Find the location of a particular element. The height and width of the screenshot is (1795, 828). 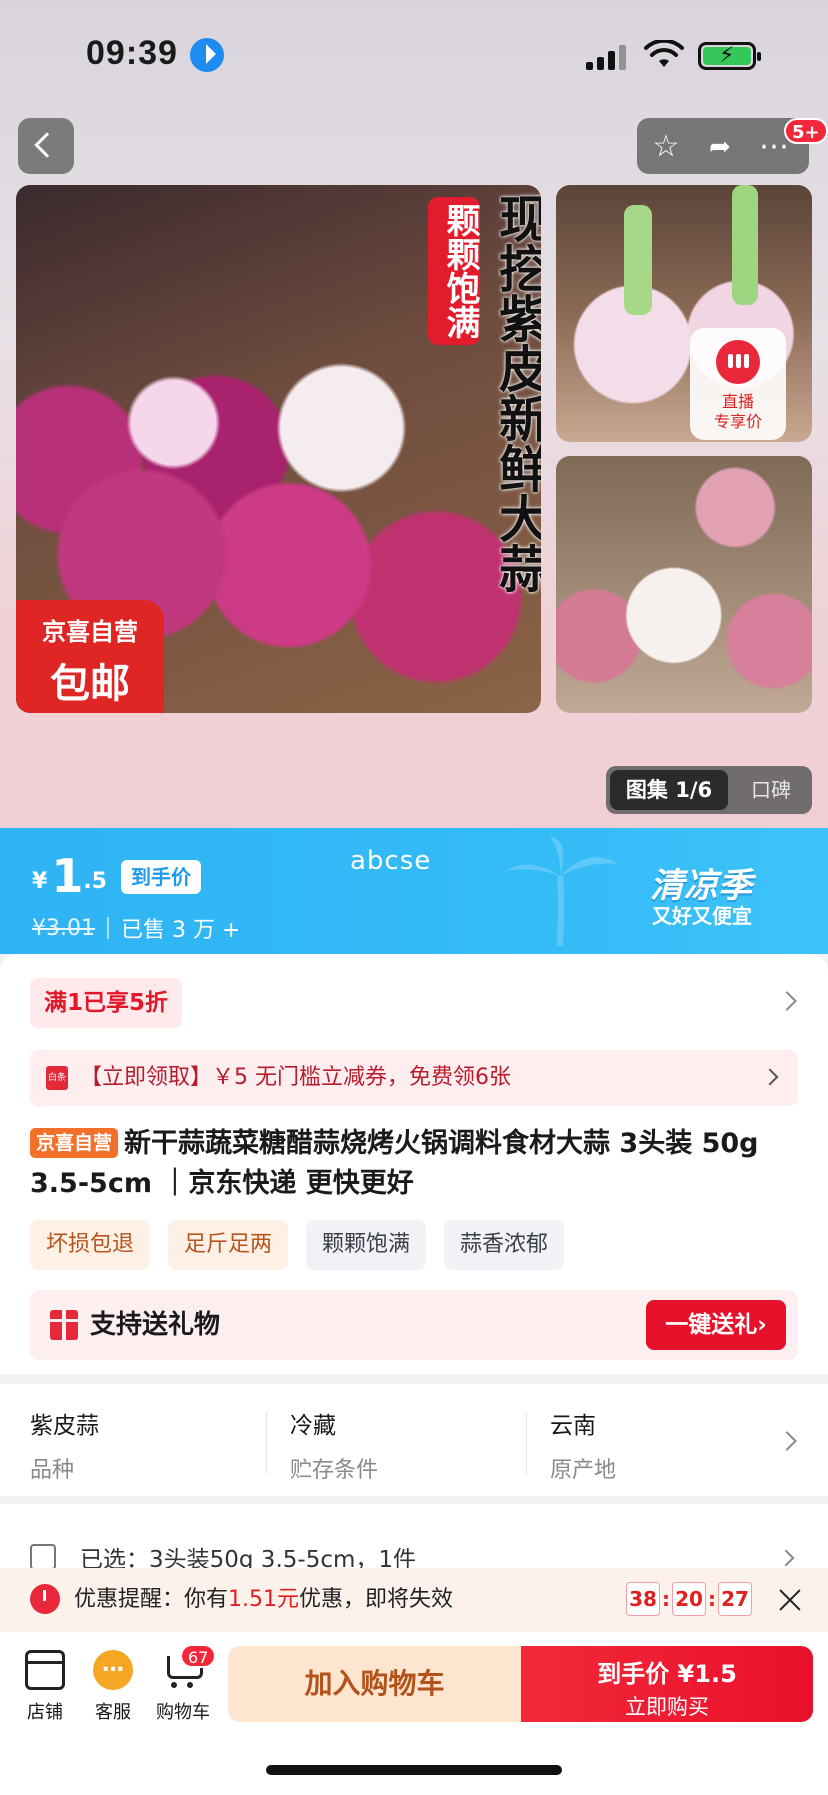

attribute-value: 紫皮蒜 is located at coordinates (64, 1426).